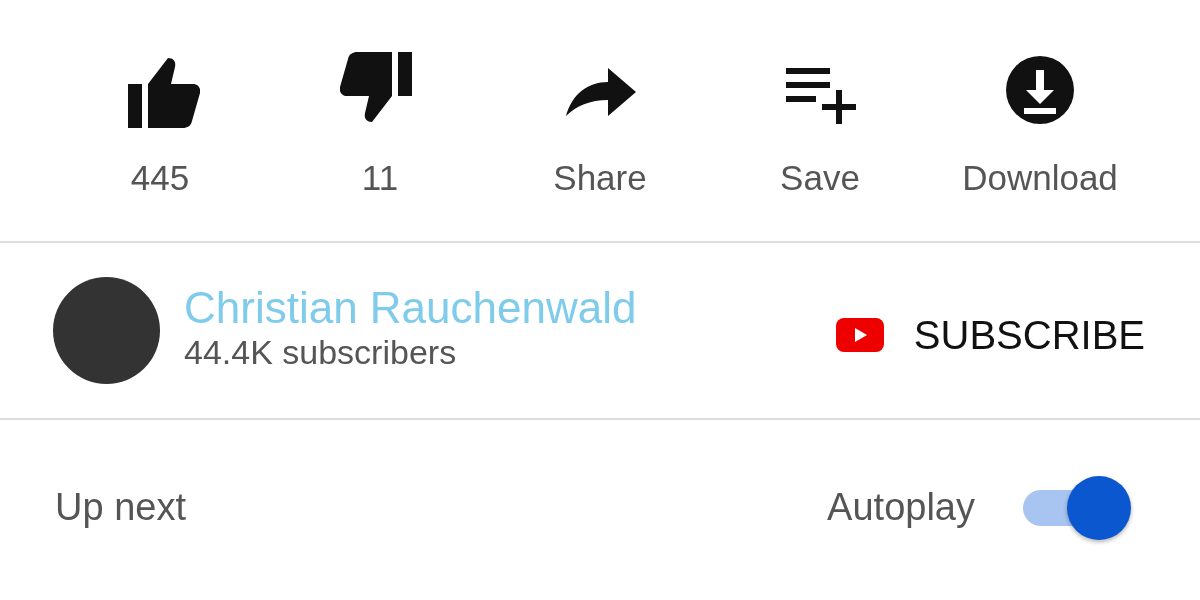 Image resolution: width=1200 pixels, height=600 pixels. Describe the element at coordinates (859, 334) in the screenshot. I see `play-icon` at that location.